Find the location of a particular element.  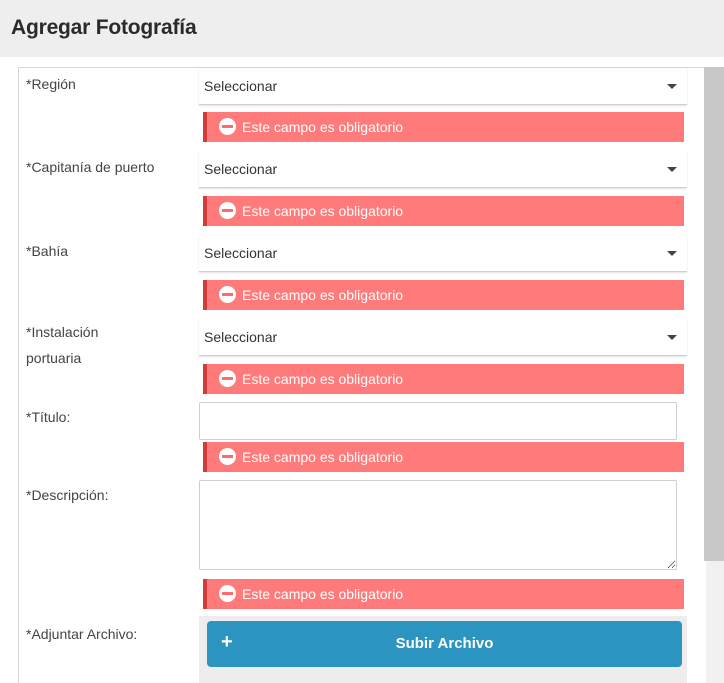

titulo-error-text: Este campo es obligatorio is located at coordinates (323, 457).